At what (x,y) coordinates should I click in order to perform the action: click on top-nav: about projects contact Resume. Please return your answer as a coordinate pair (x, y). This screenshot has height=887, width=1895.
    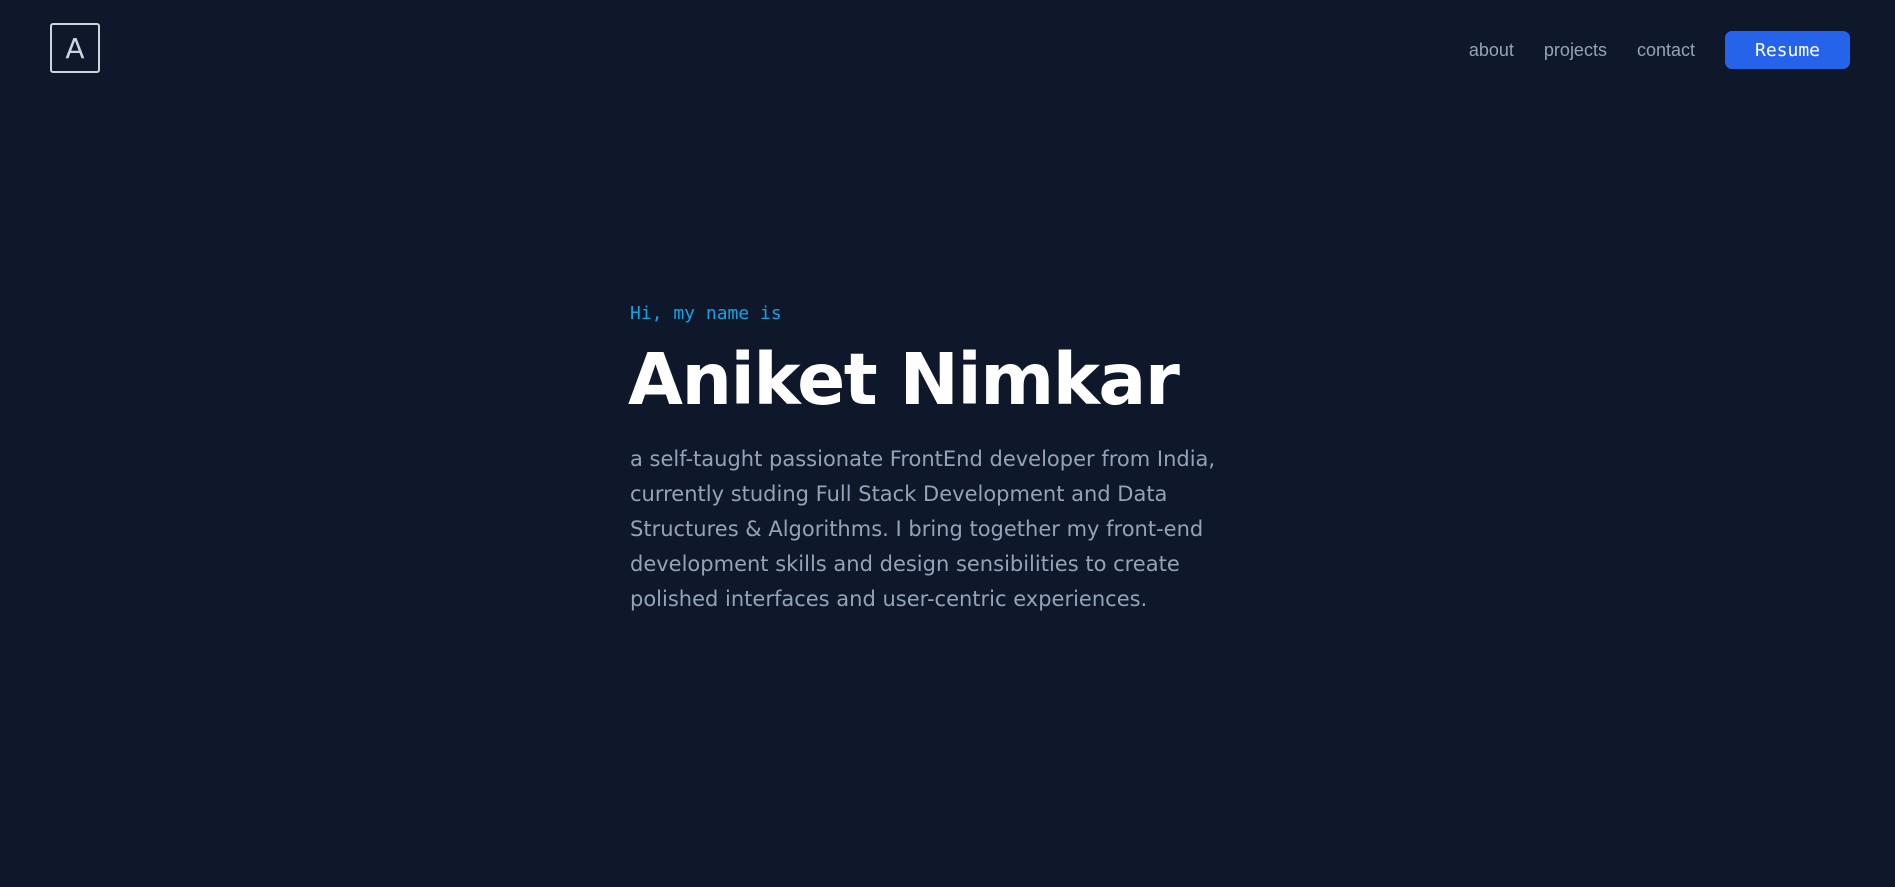
    Looking at the image, I should click on (1659, 50).